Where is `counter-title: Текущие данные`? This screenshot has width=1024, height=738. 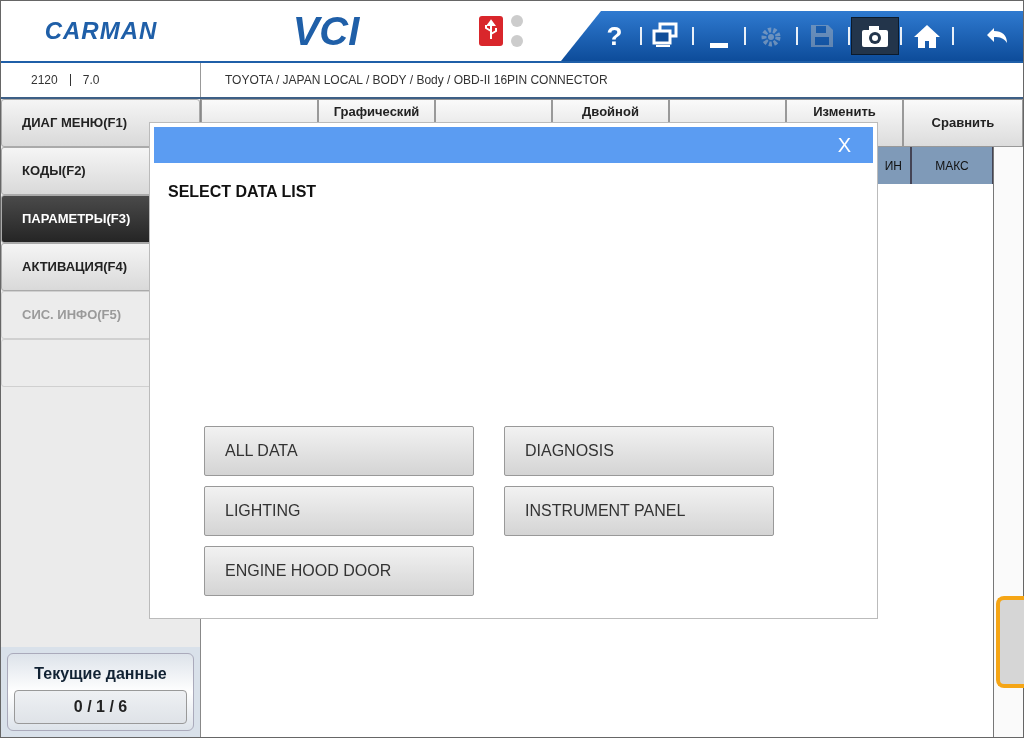
counter-title: Текущие данные is located at coordinates (100, 674).